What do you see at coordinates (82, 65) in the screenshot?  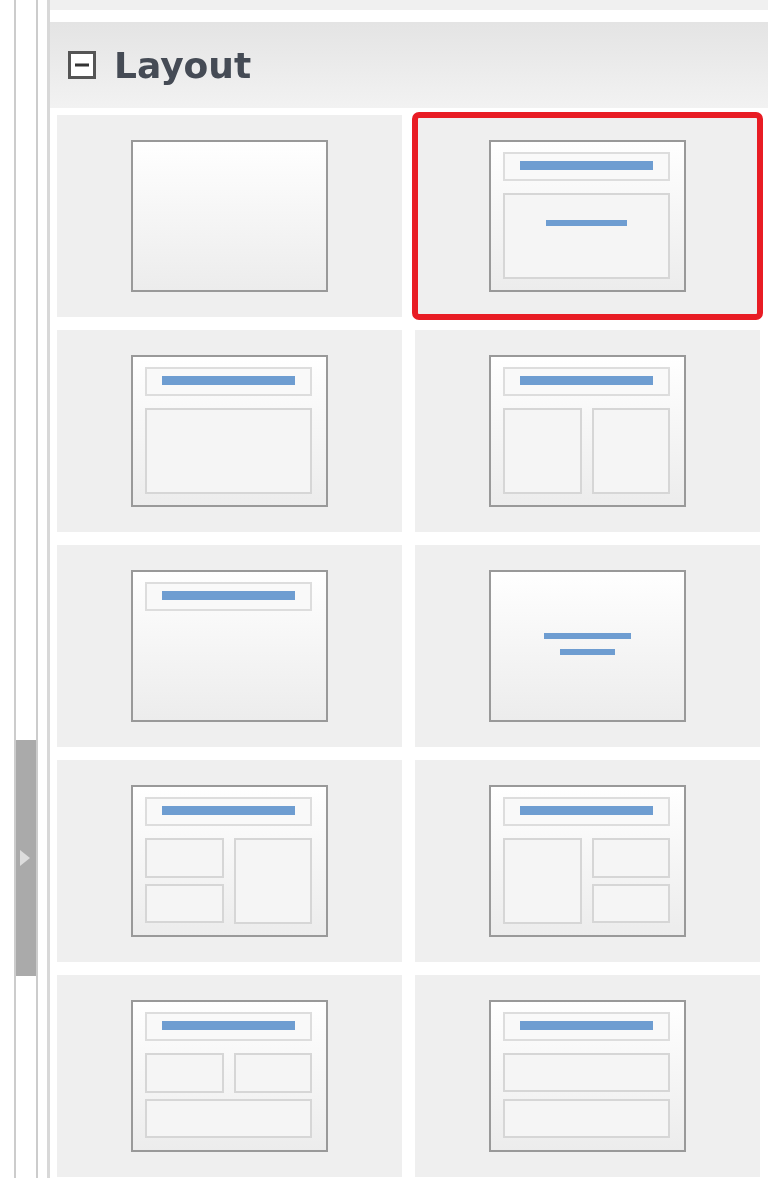 I see `collapse-icon` at bounding box center [82, 65].